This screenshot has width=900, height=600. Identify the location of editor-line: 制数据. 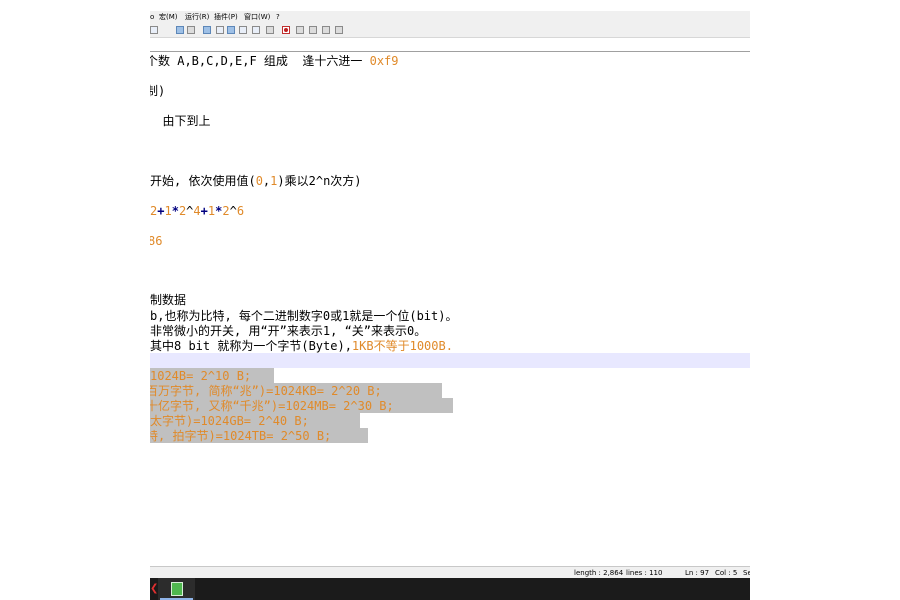
(168, 300).